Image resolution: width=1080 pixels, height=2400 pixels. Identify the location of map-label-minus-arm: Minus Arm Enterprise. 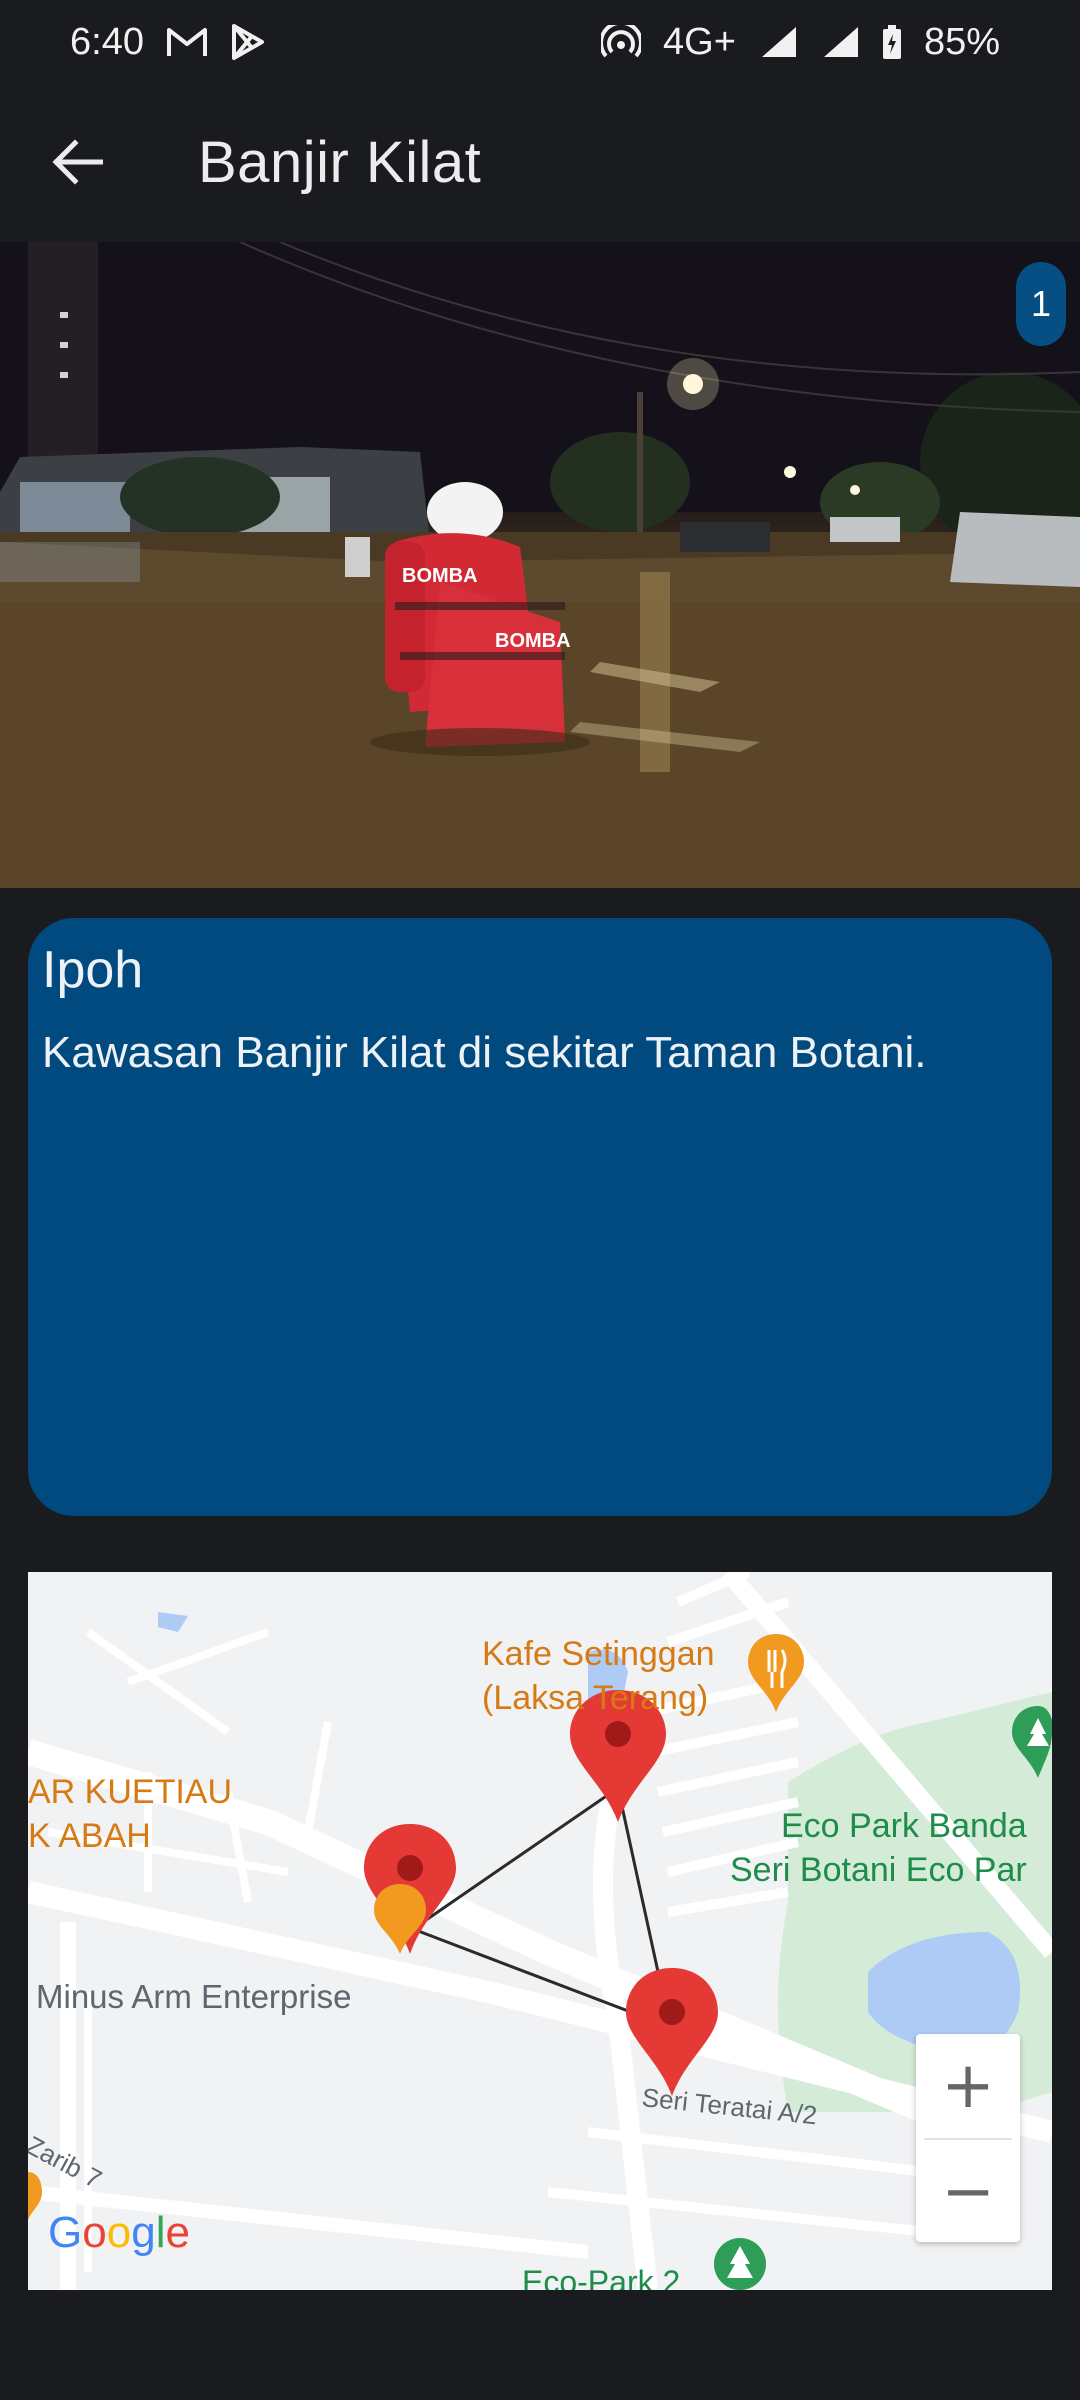
(194, 1996).